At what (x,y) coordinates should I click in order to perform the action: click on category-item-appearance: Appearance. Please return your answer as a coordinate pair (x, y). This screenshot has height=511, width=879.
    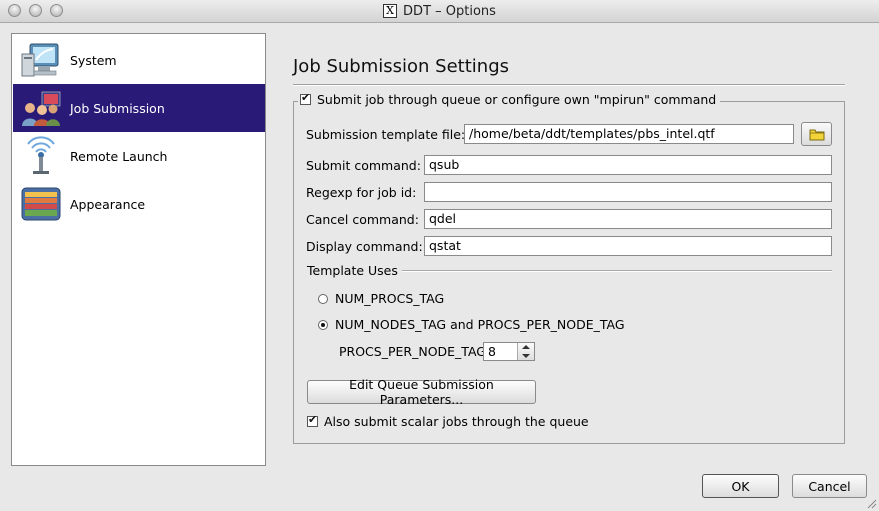
    Looking at the image, I should click on (139, 204).